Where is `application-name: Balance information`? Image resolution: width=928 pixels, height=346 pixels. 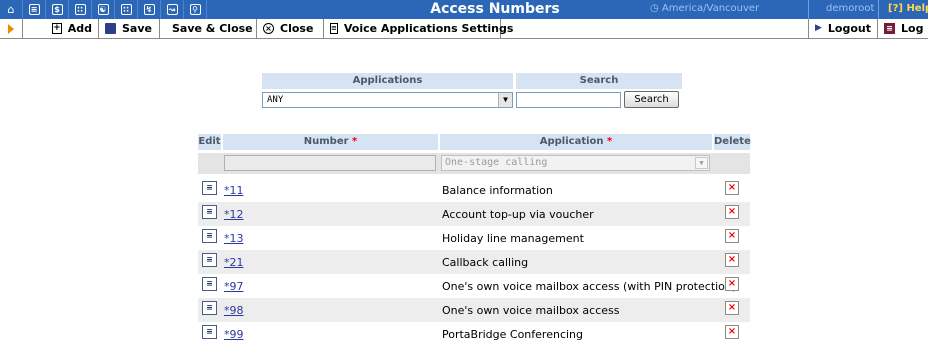 application-name: Balance information is located at coordinates (497, 190).